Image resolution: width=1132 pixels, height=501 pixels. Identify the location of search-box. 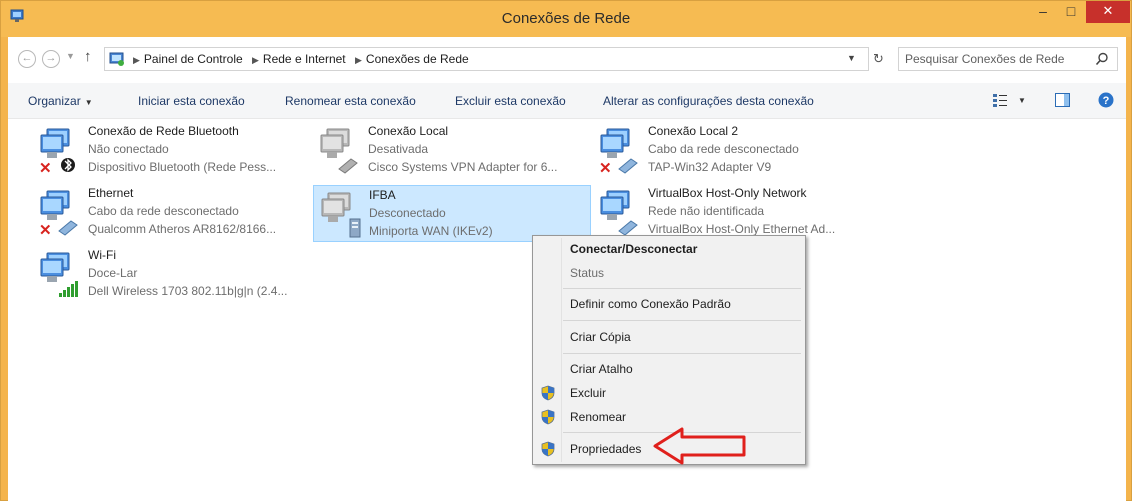
(1008, 59).